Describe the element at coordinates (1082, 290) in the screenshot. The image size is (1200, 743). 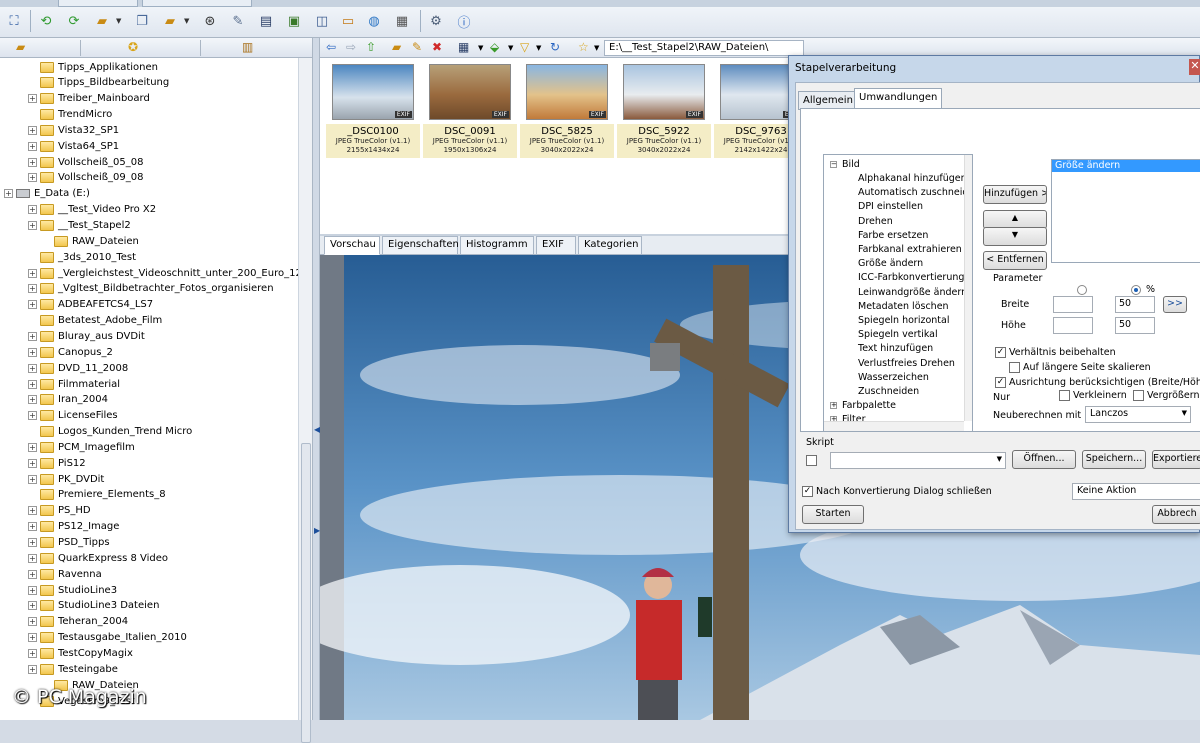
I see `radio-pixel` at that location.